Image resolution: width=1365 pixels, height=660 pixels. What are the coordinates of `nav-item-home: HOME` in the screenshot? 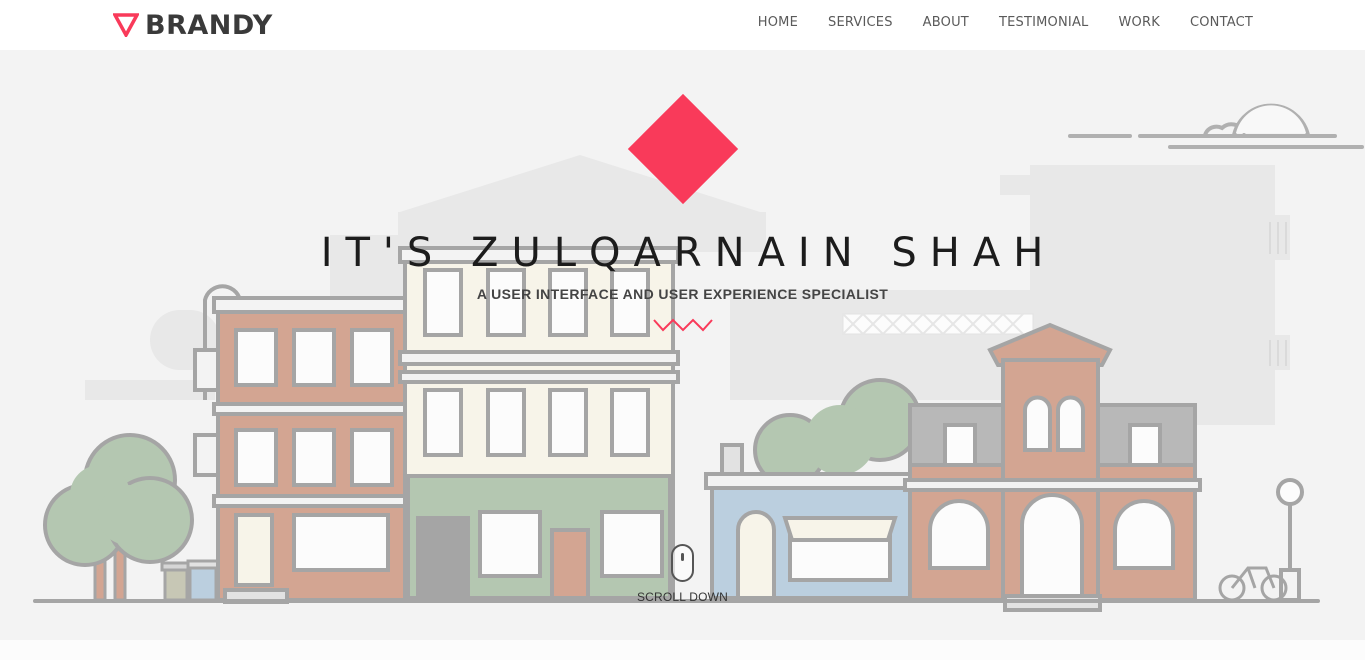 It's located at (778, 22).